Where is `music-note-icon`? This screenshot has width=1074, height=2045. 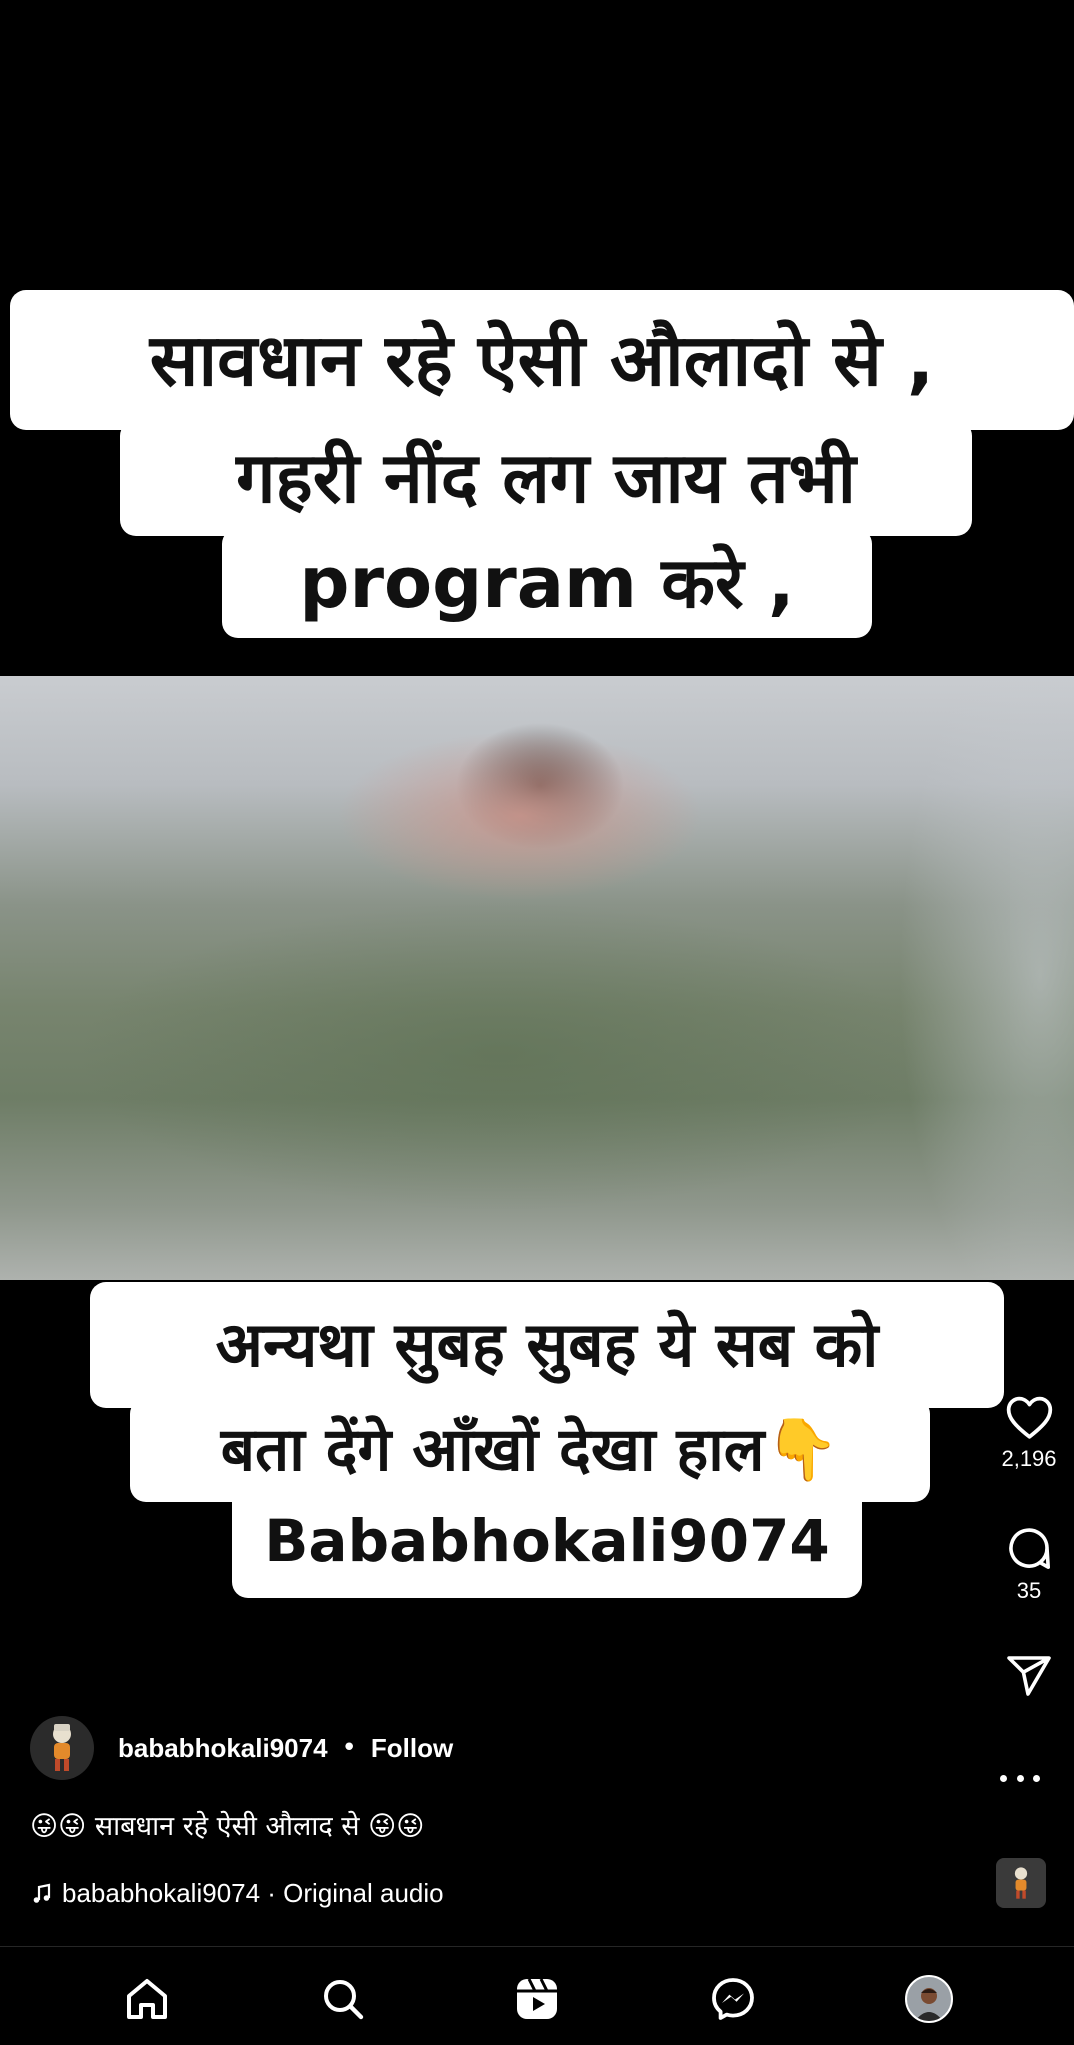 music-note-icon is located at coordinates (42, 1893).